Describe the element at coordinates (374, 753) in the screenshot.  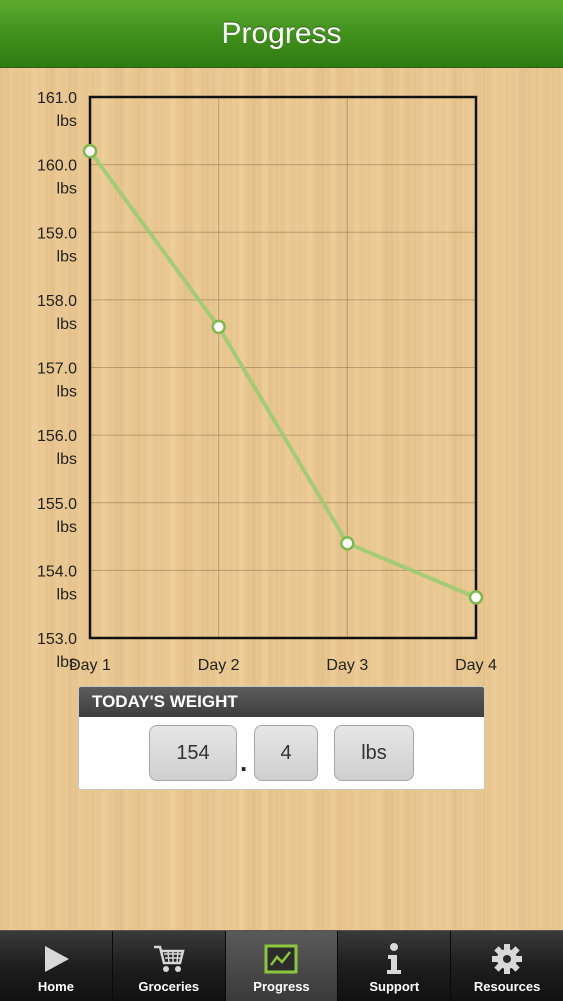
I see `weight-unit-select: lbs` at that location.